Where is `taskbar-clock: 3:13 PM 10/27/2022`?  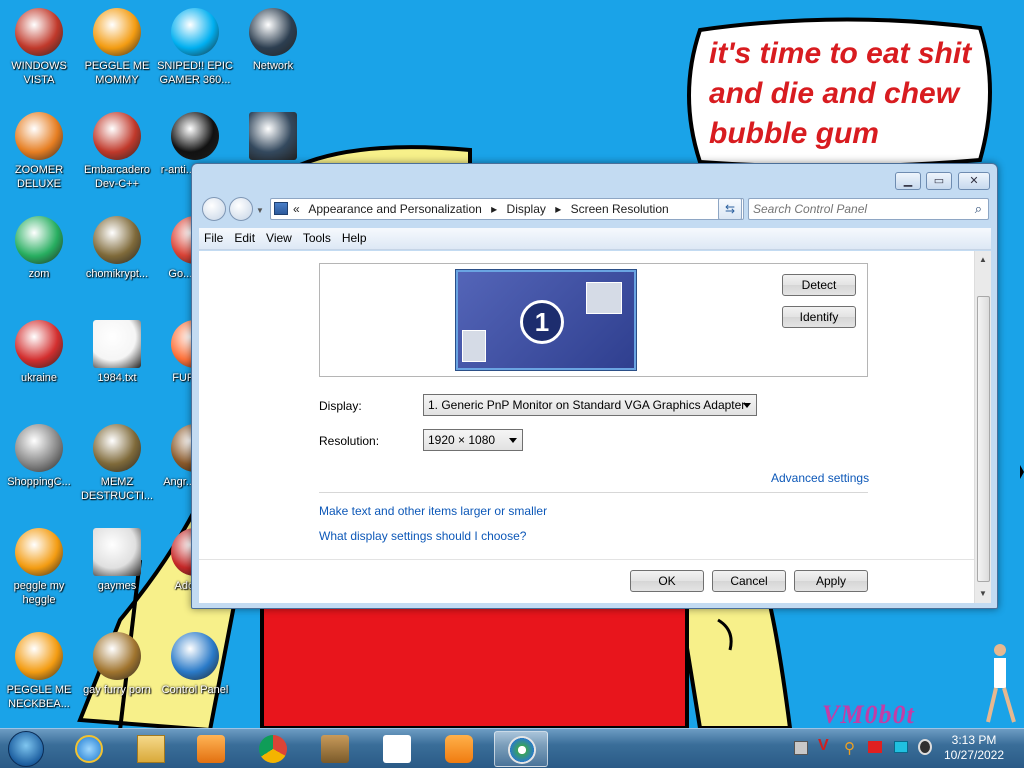
taskbar-clock: 3:13 PM 10/27/2022 is located at coordinates (974, 748).